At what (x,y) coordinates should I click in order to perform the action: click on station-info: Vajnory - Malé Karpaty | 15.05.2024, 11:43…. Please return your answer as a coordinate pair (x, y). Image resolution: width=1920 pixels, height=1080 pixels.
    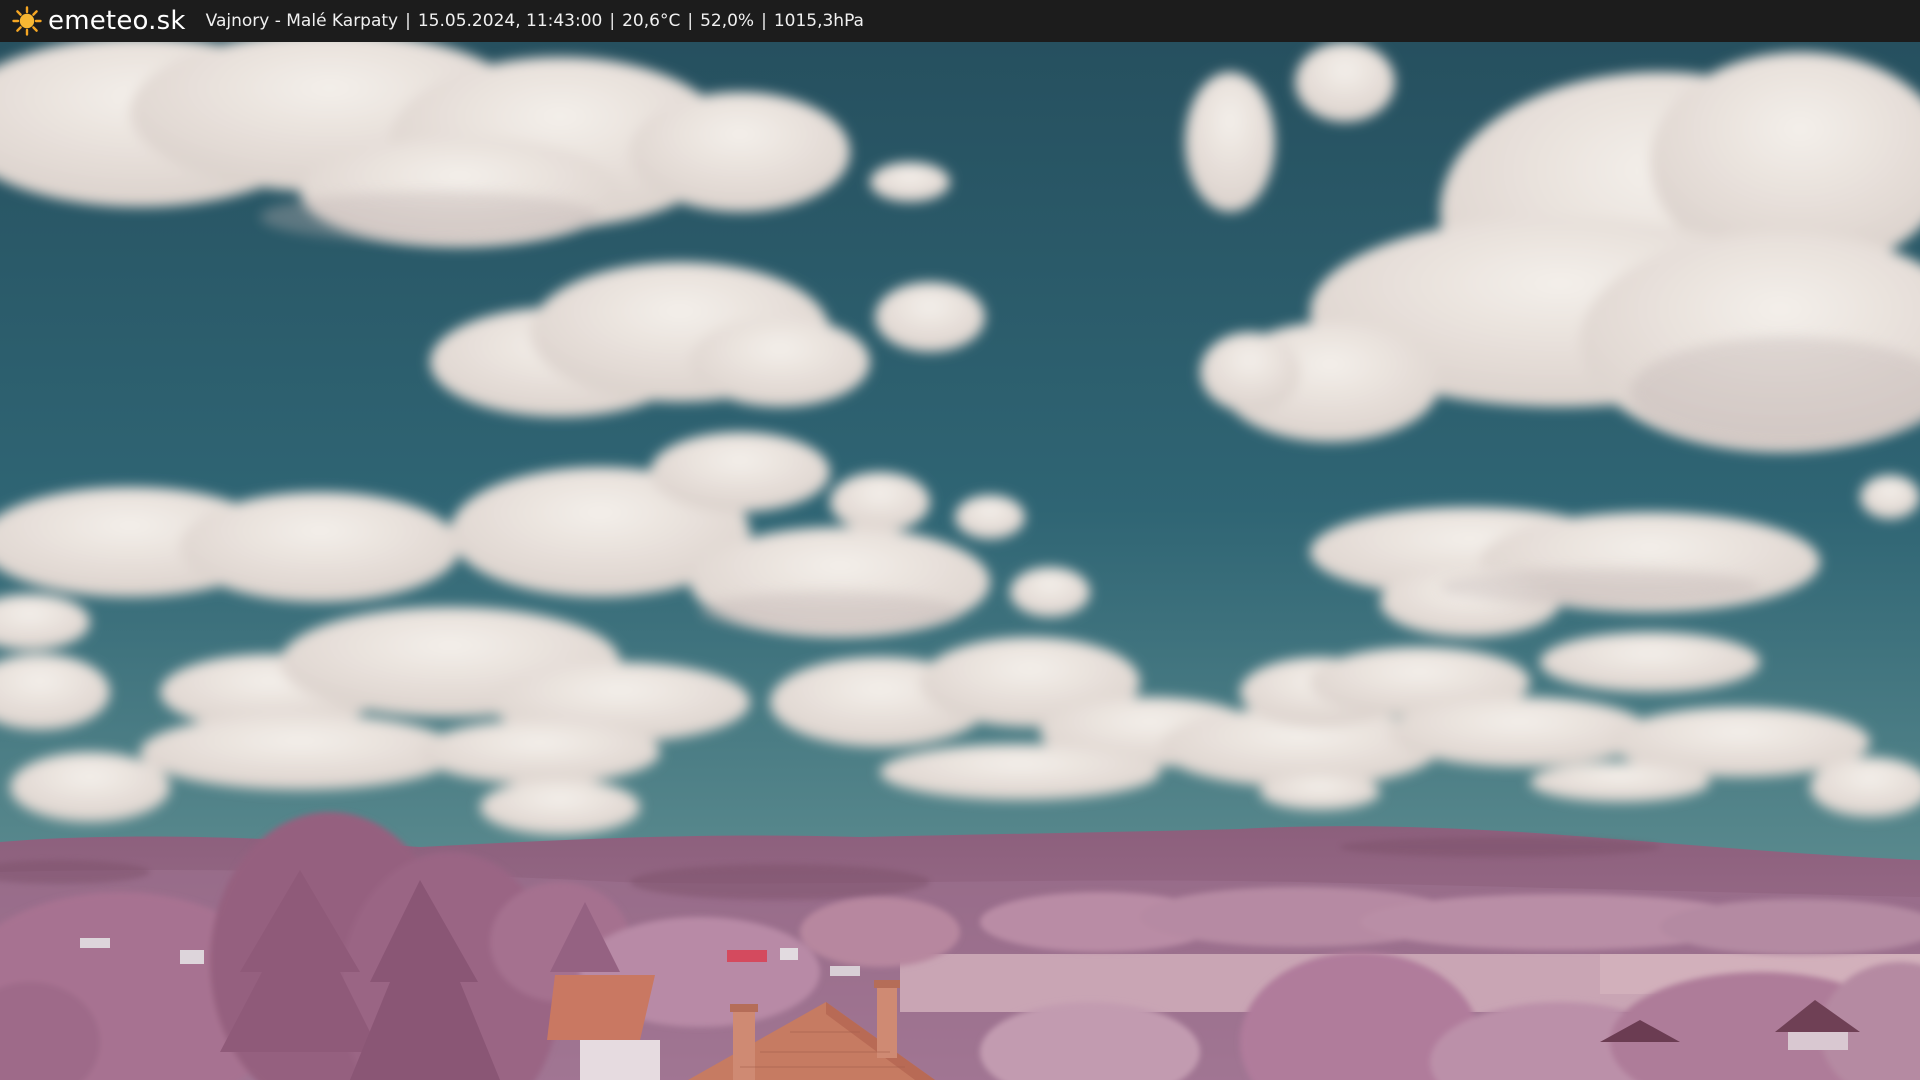
    Looking at the image, I should click on (535, 21).